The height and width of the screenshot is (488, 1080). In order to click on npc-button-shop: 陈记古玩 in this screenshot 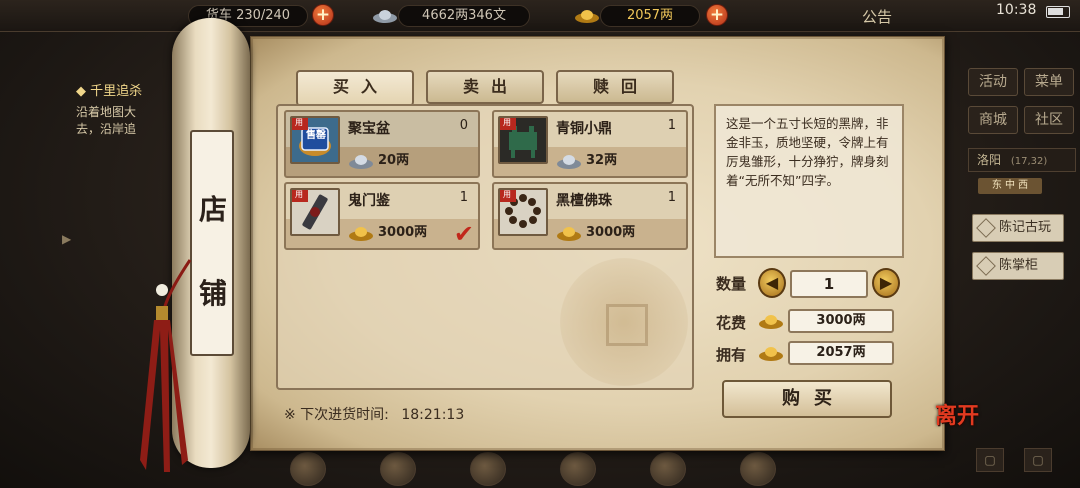, I will do `click(1018, 228)`.